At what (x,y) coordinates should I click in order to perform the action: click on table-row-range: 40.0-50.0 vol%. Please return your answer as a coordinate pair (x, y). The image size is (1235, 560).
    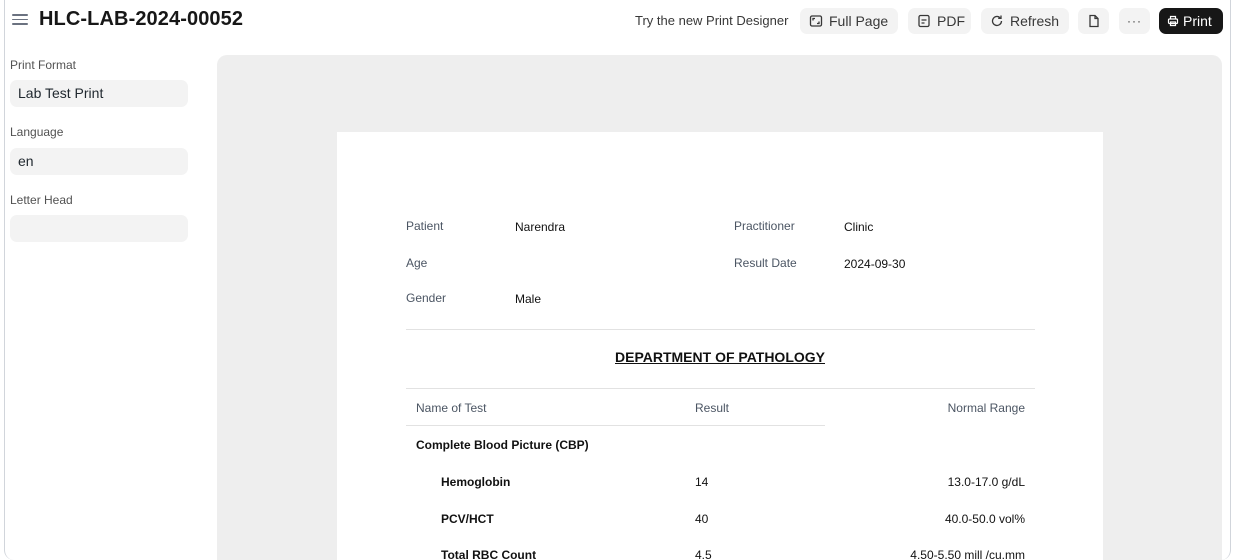
    Looking at the image, I should click on (984, 519).